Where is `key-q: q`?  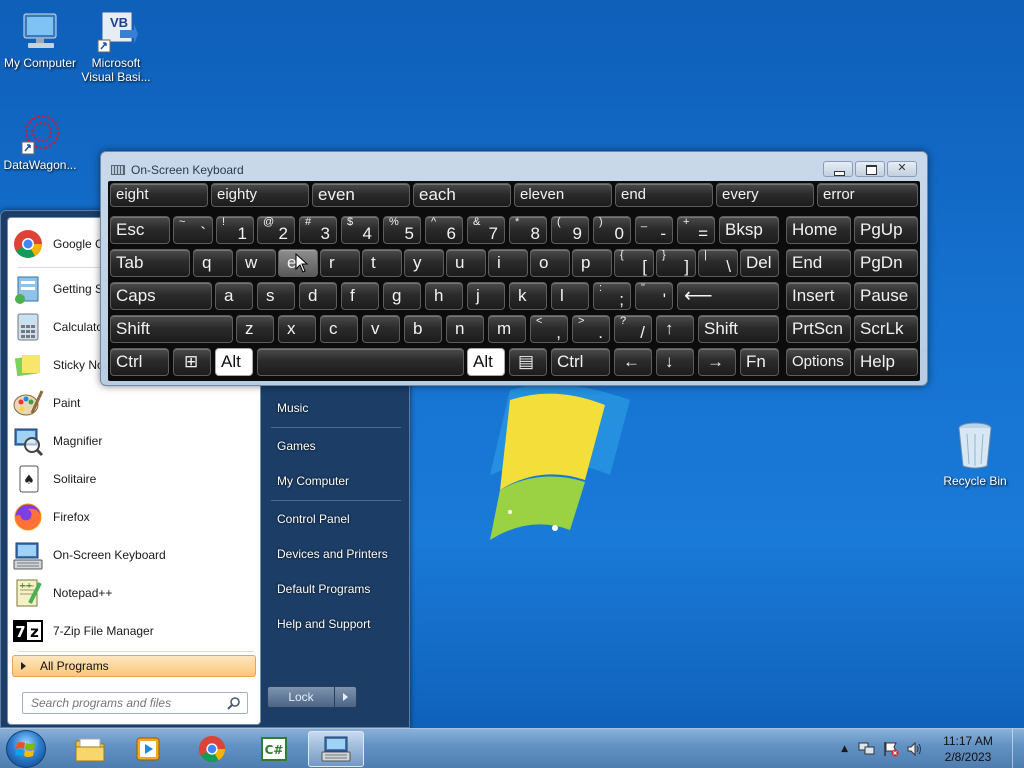 key-q: q is located at coordinates (213, 263).